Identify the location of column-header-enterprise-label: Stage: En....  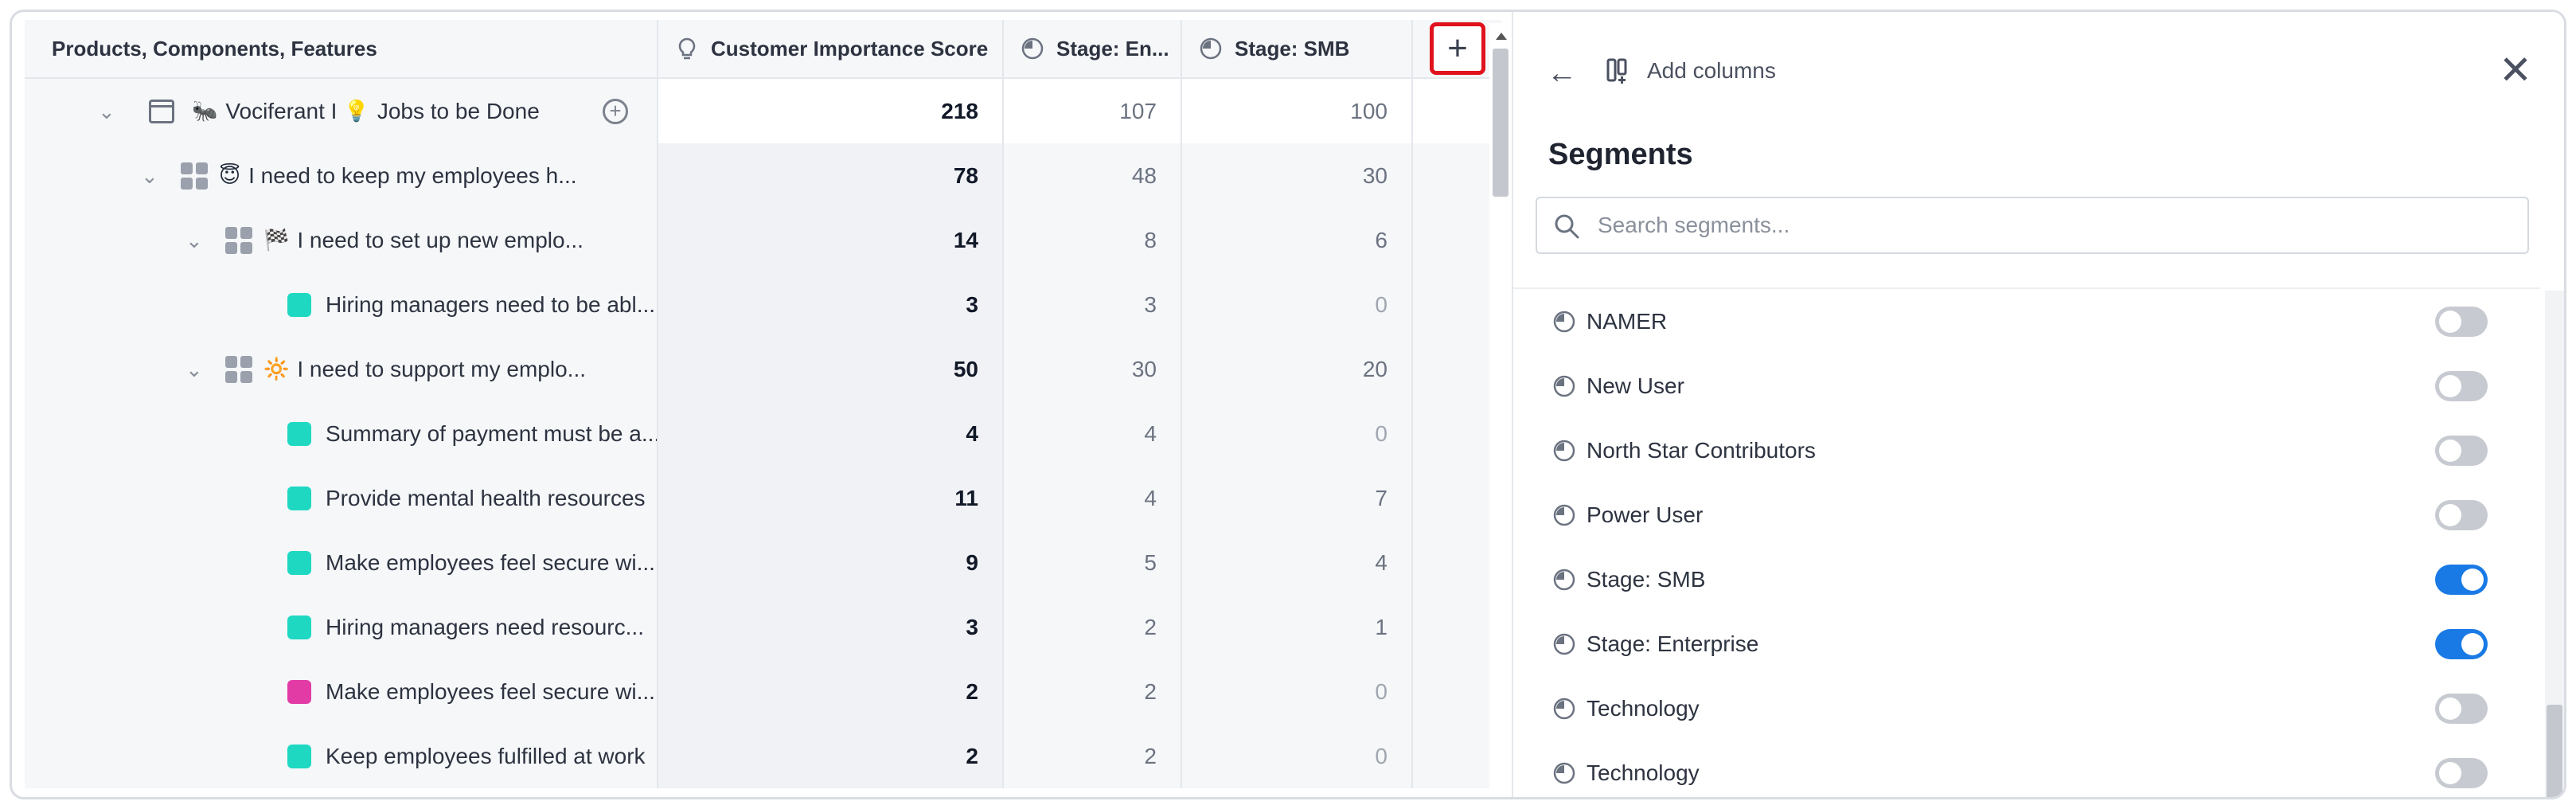
(1112, 48).